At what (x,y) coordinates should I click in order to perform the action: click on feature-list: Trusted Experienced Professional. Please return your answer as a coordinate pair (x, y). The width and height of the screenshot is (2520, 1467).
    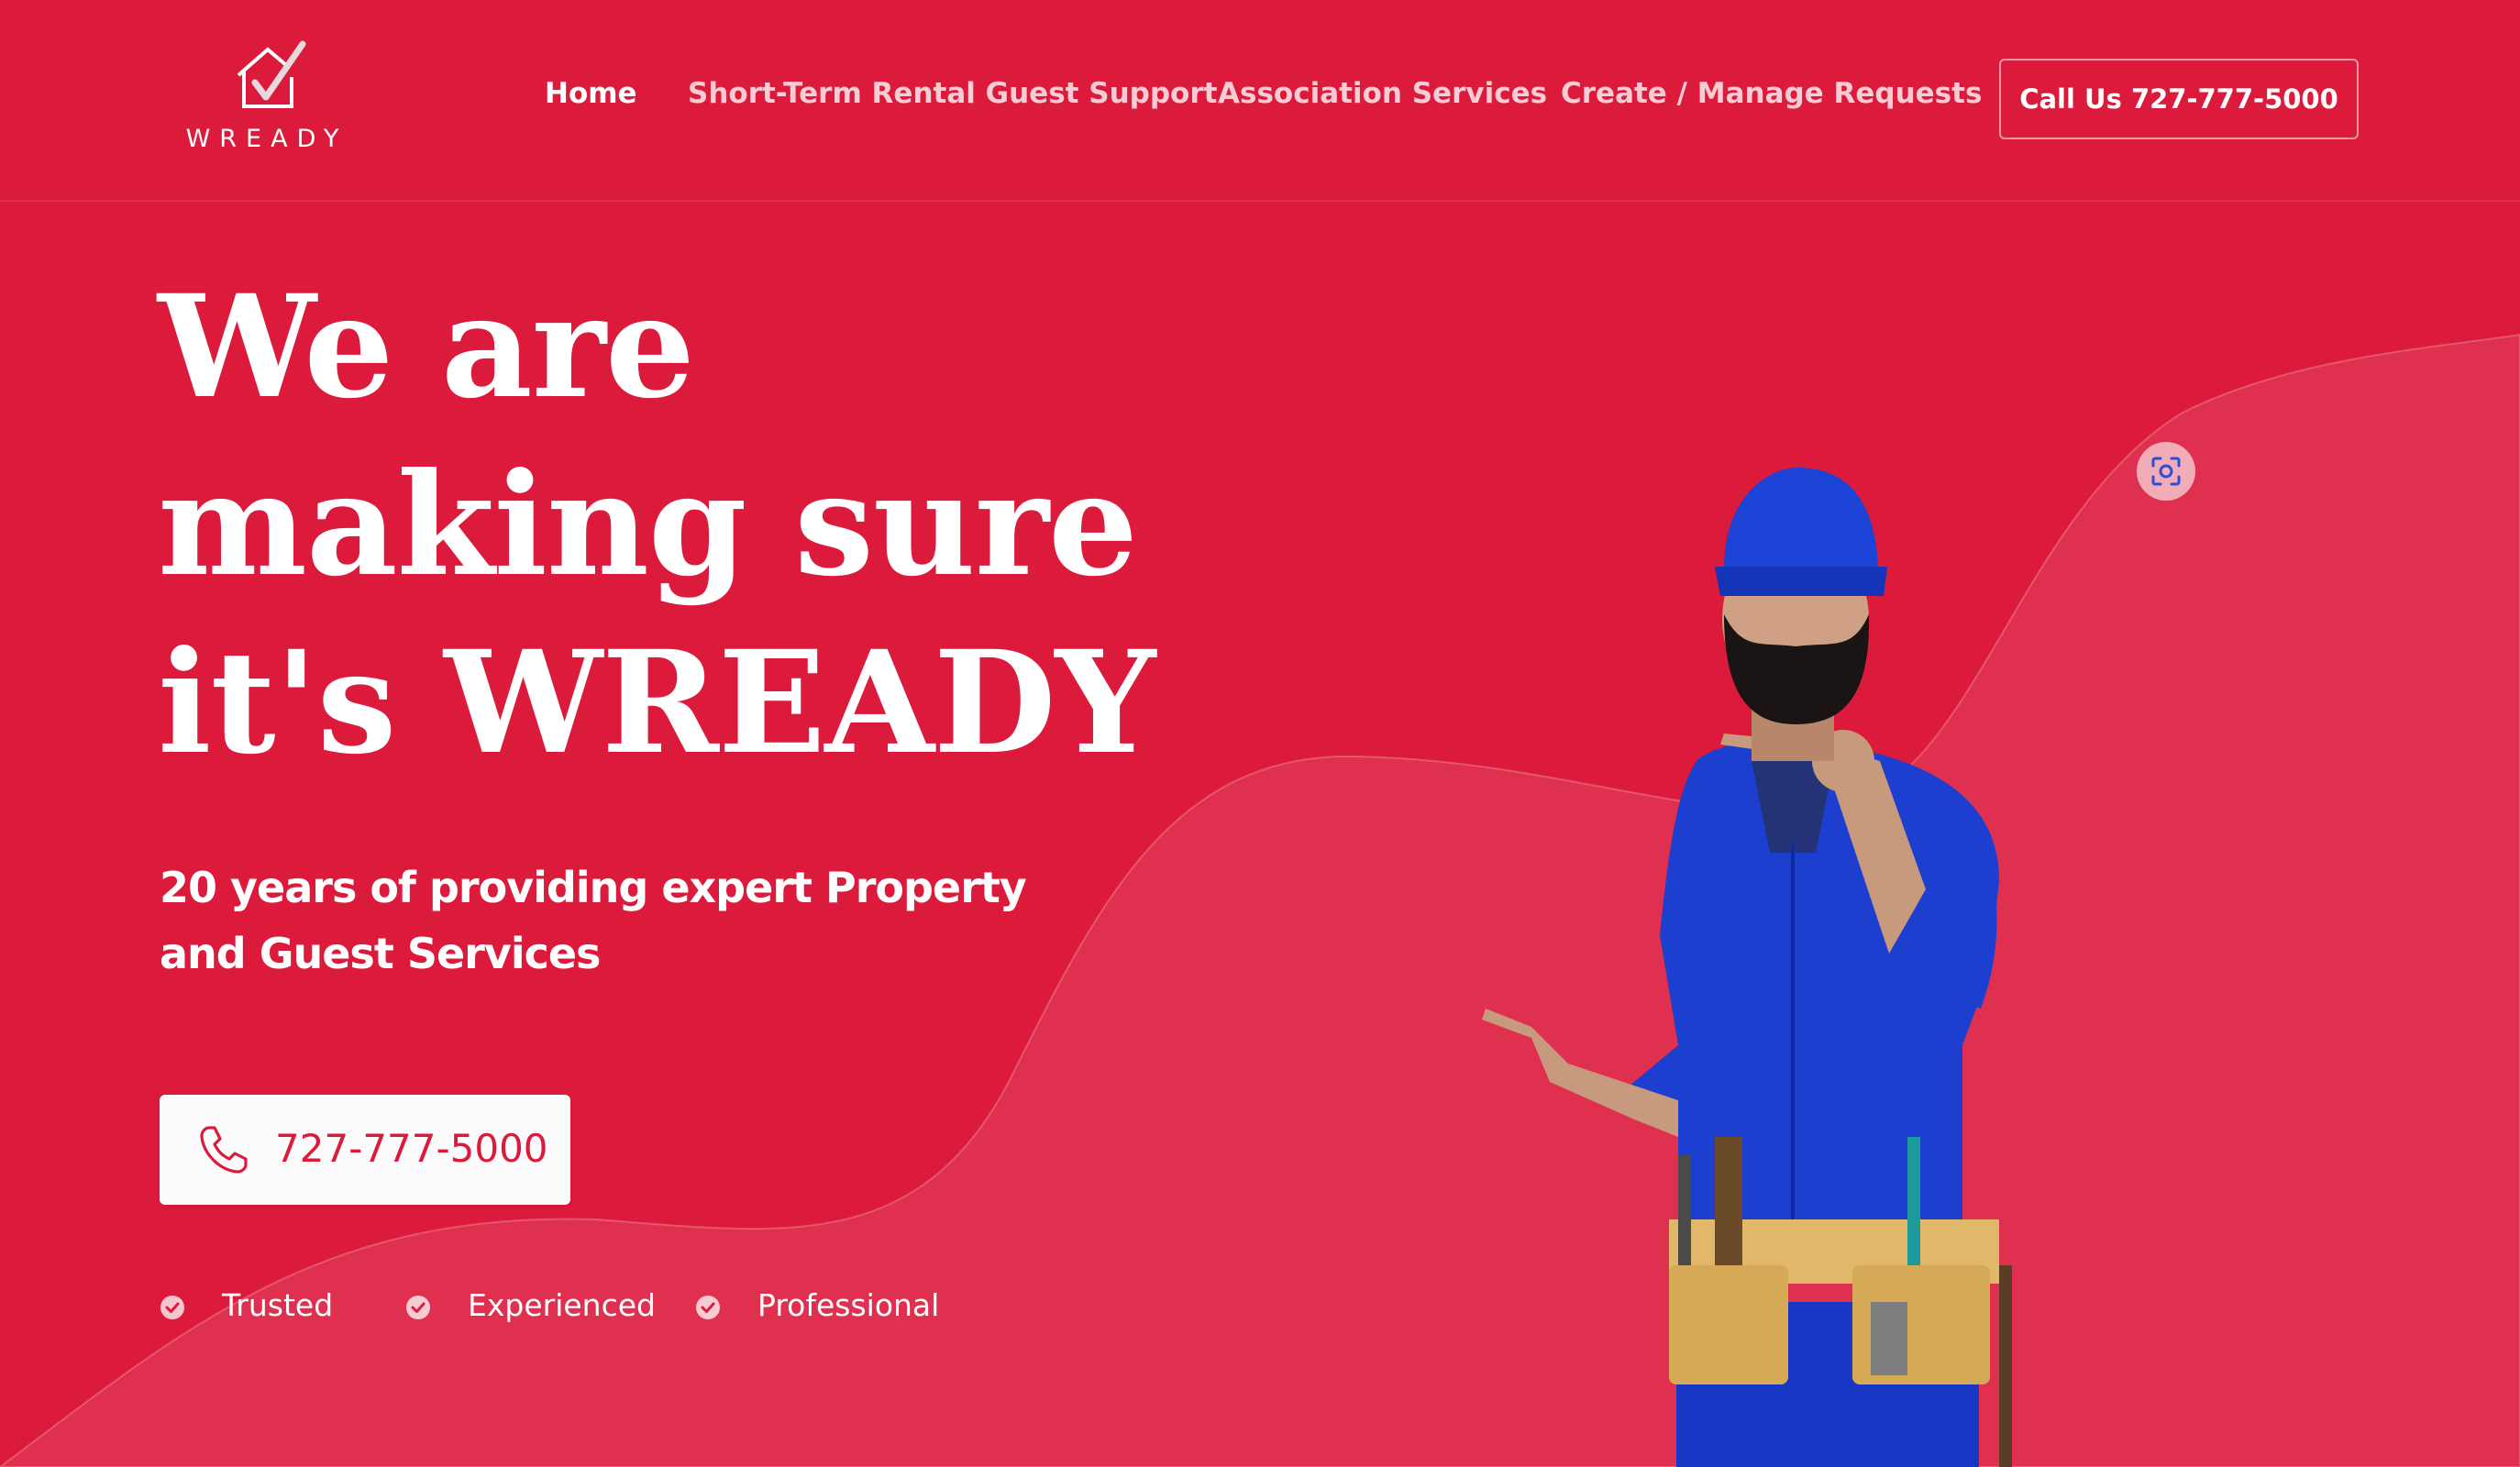
    Looking at the image, I should click on (618, 1306).